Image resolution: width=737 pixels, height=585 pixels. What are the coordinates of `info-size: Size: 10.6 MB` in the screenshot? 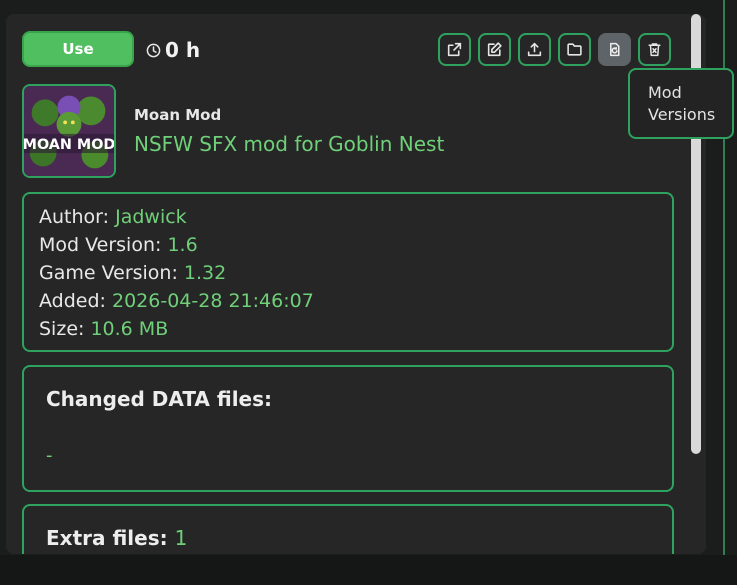 It's located at (348, 329).